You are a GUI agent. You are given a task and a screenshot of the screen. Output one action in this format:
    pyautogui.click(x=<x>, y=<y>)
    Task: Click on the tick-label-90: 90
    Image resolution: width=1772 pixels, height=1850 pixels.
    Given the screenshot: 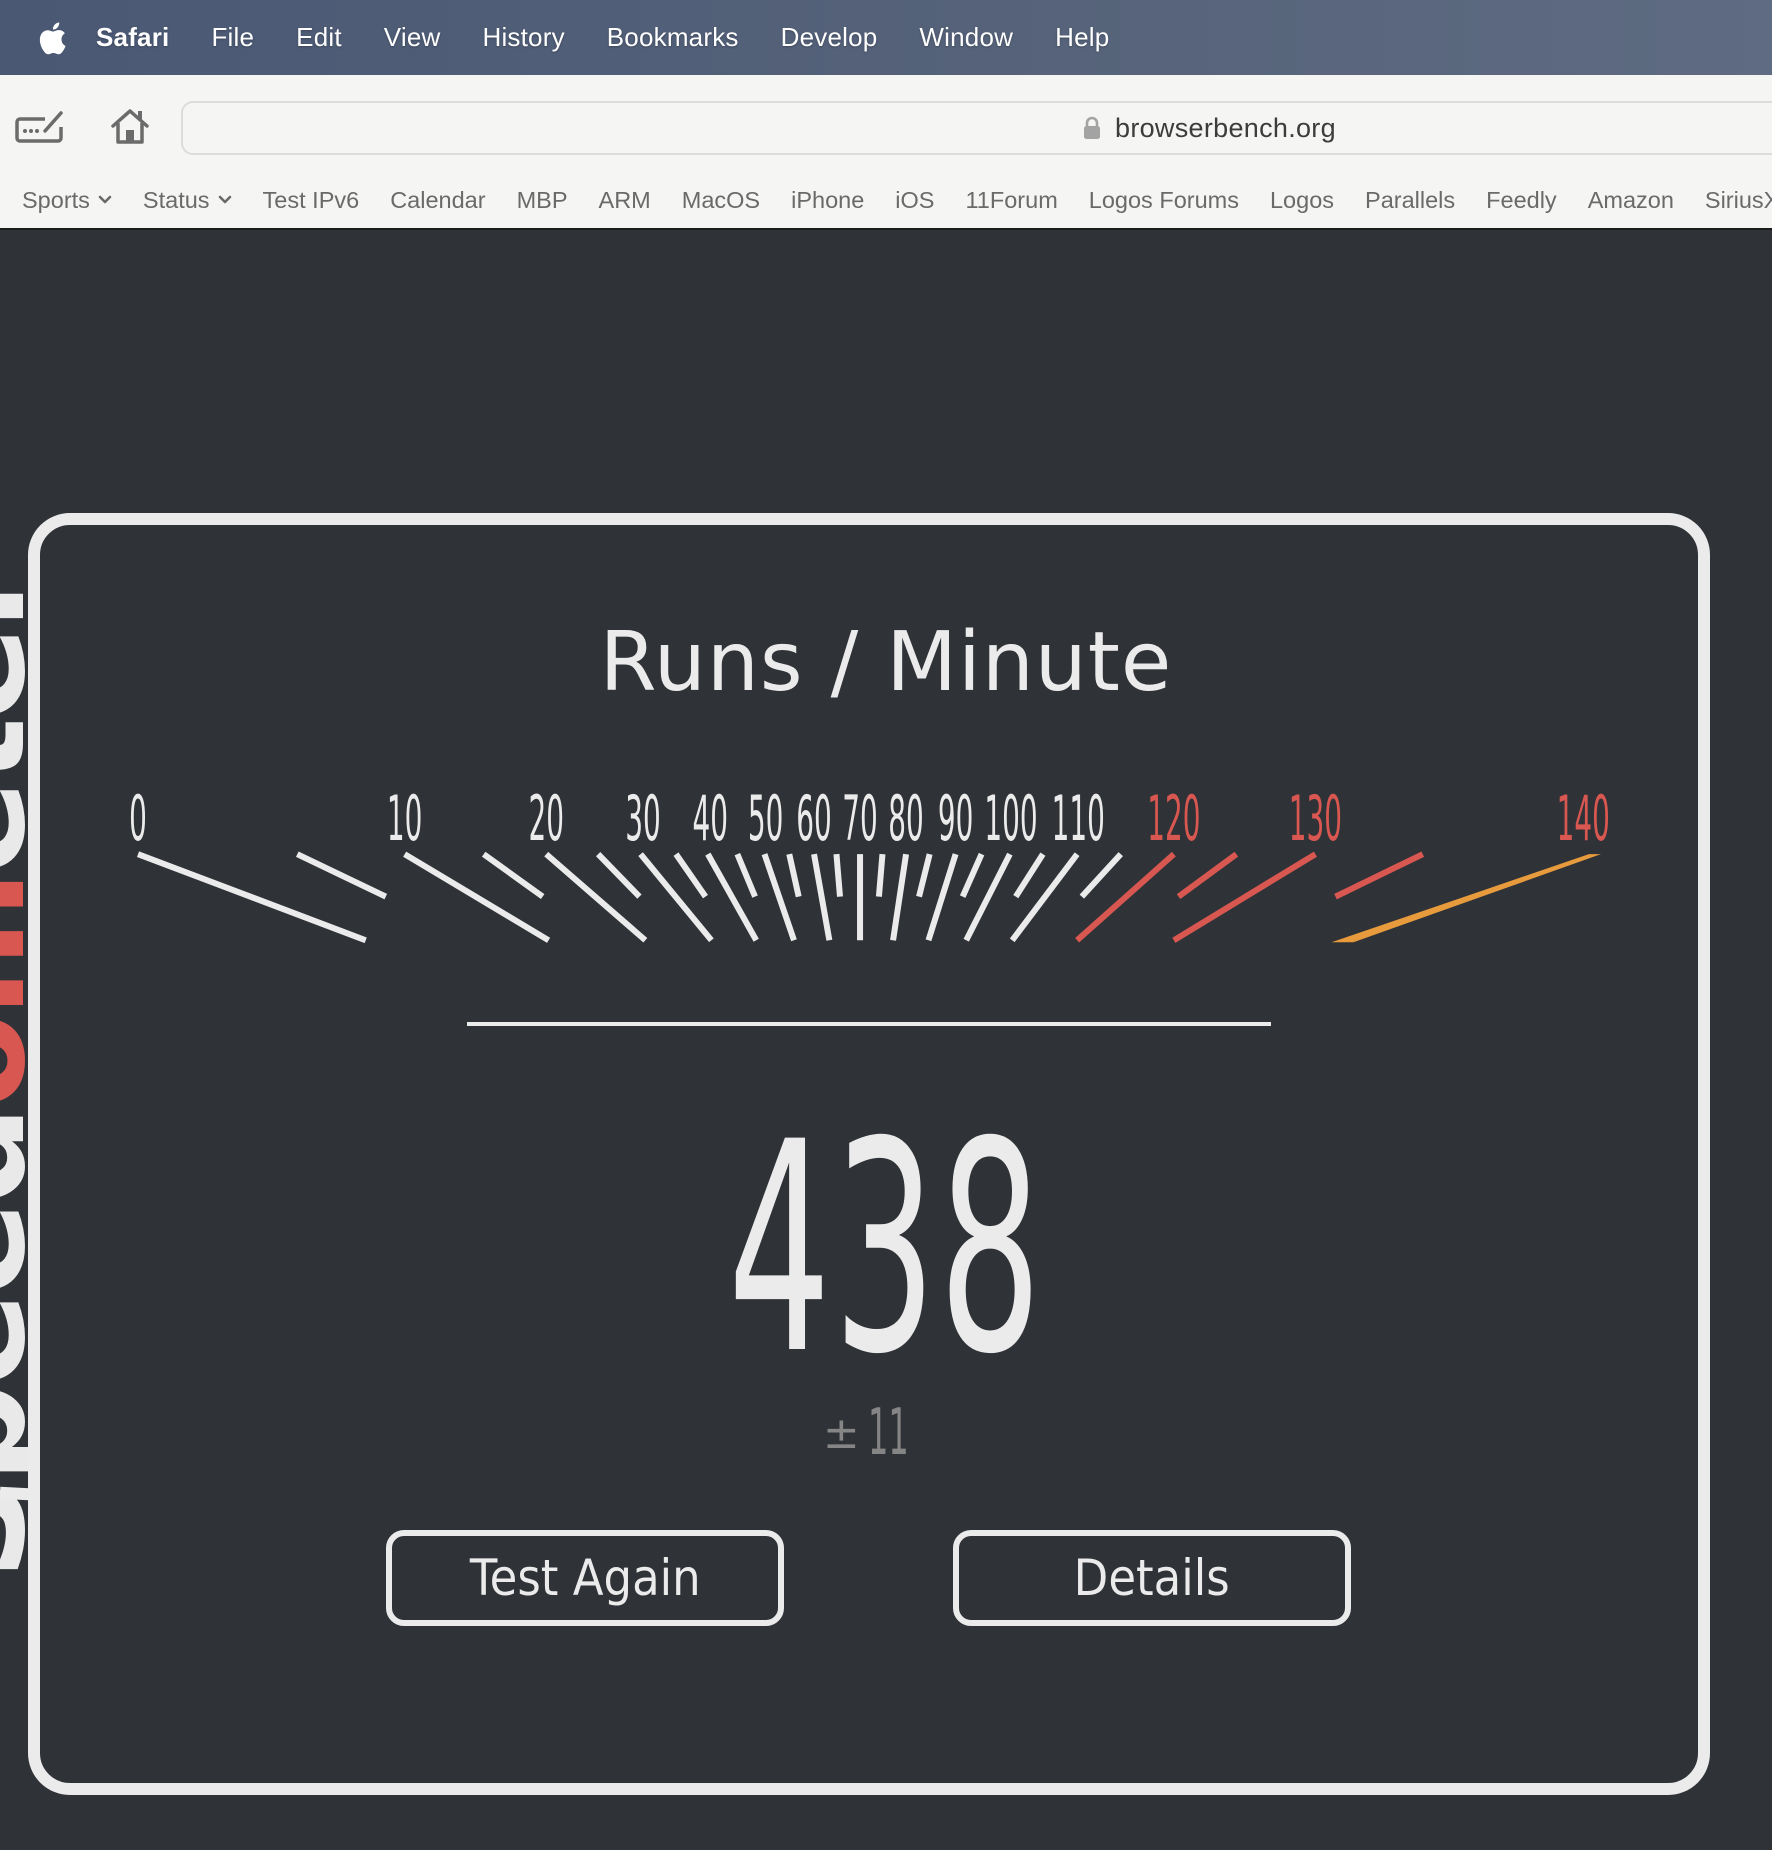 What is the action you would take?
    pyautogui.click(x=956, y=819)
    